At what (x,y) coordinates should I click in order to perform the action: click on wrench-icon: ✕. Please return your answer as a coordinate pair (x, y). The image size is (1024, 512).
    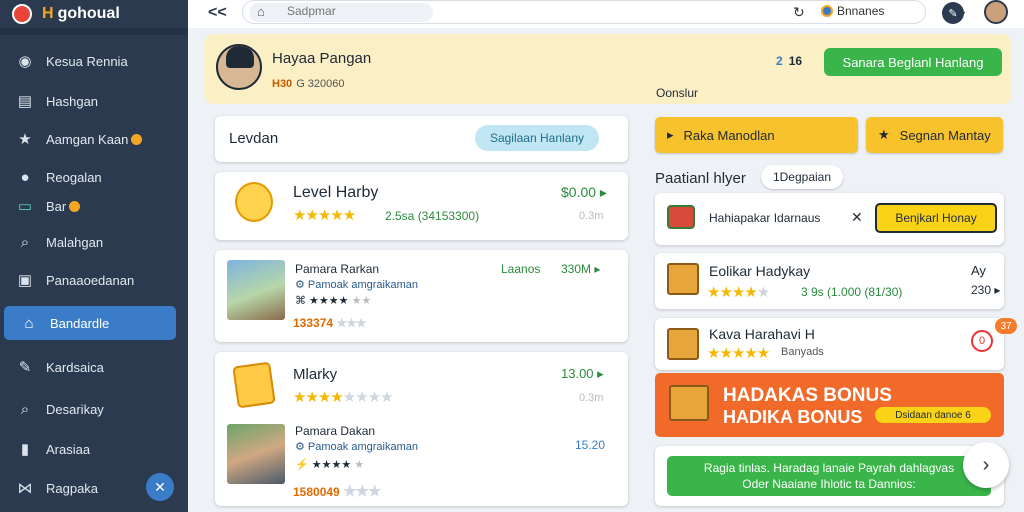
    Looking at the image, I should click on (160, 486).